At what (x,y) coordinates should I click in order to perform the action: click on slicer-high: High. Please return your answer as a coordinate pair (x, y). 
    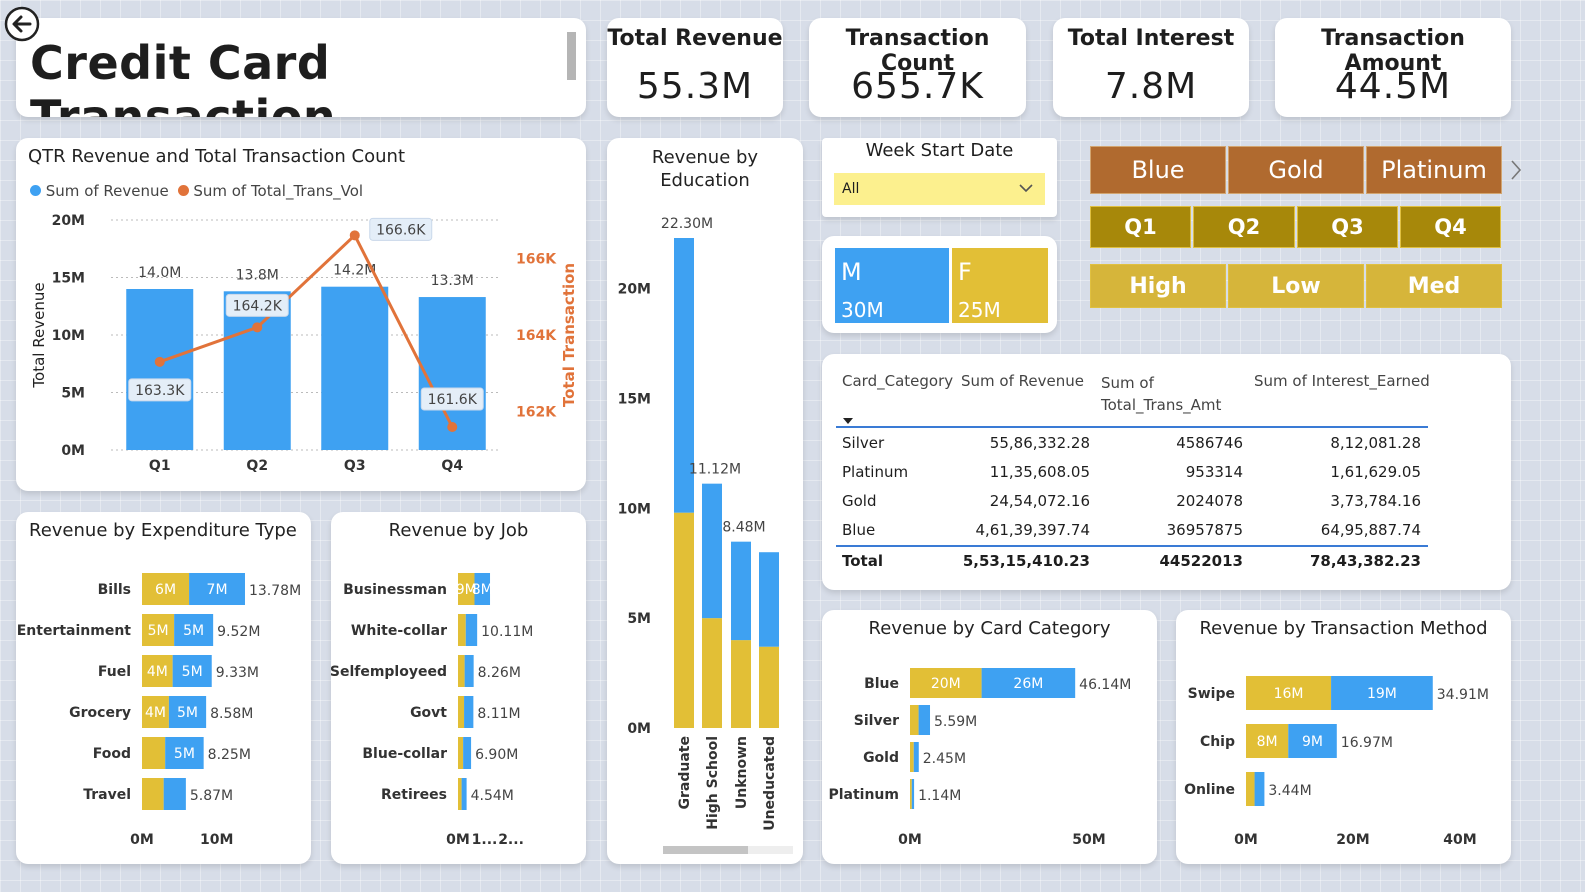
    Looking at the image, I should click on (1158, 286).